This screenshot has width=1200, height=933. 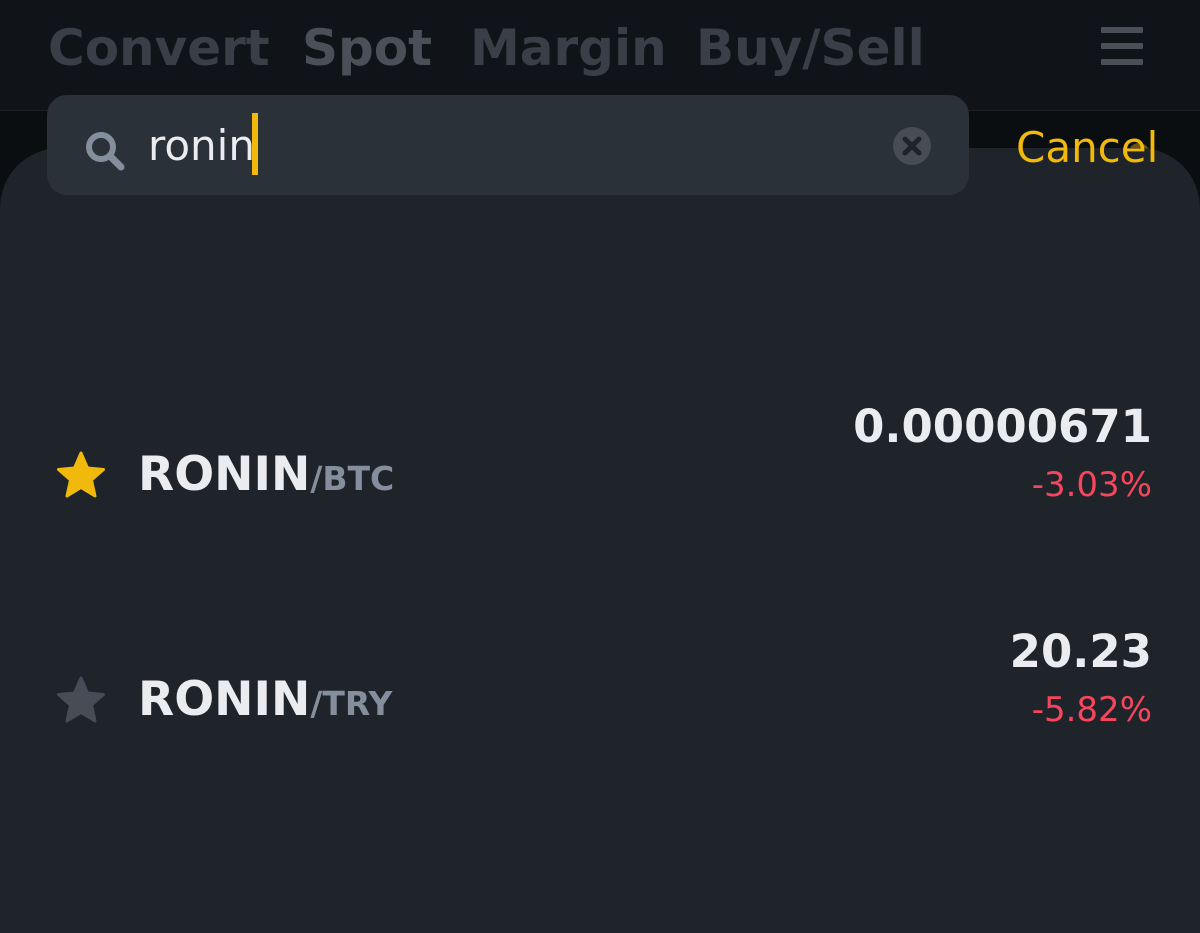 What do you see at coordinates (81, 476) in the screenshot?
I see `star-favorite-icon` at bounding box center [81, 476].